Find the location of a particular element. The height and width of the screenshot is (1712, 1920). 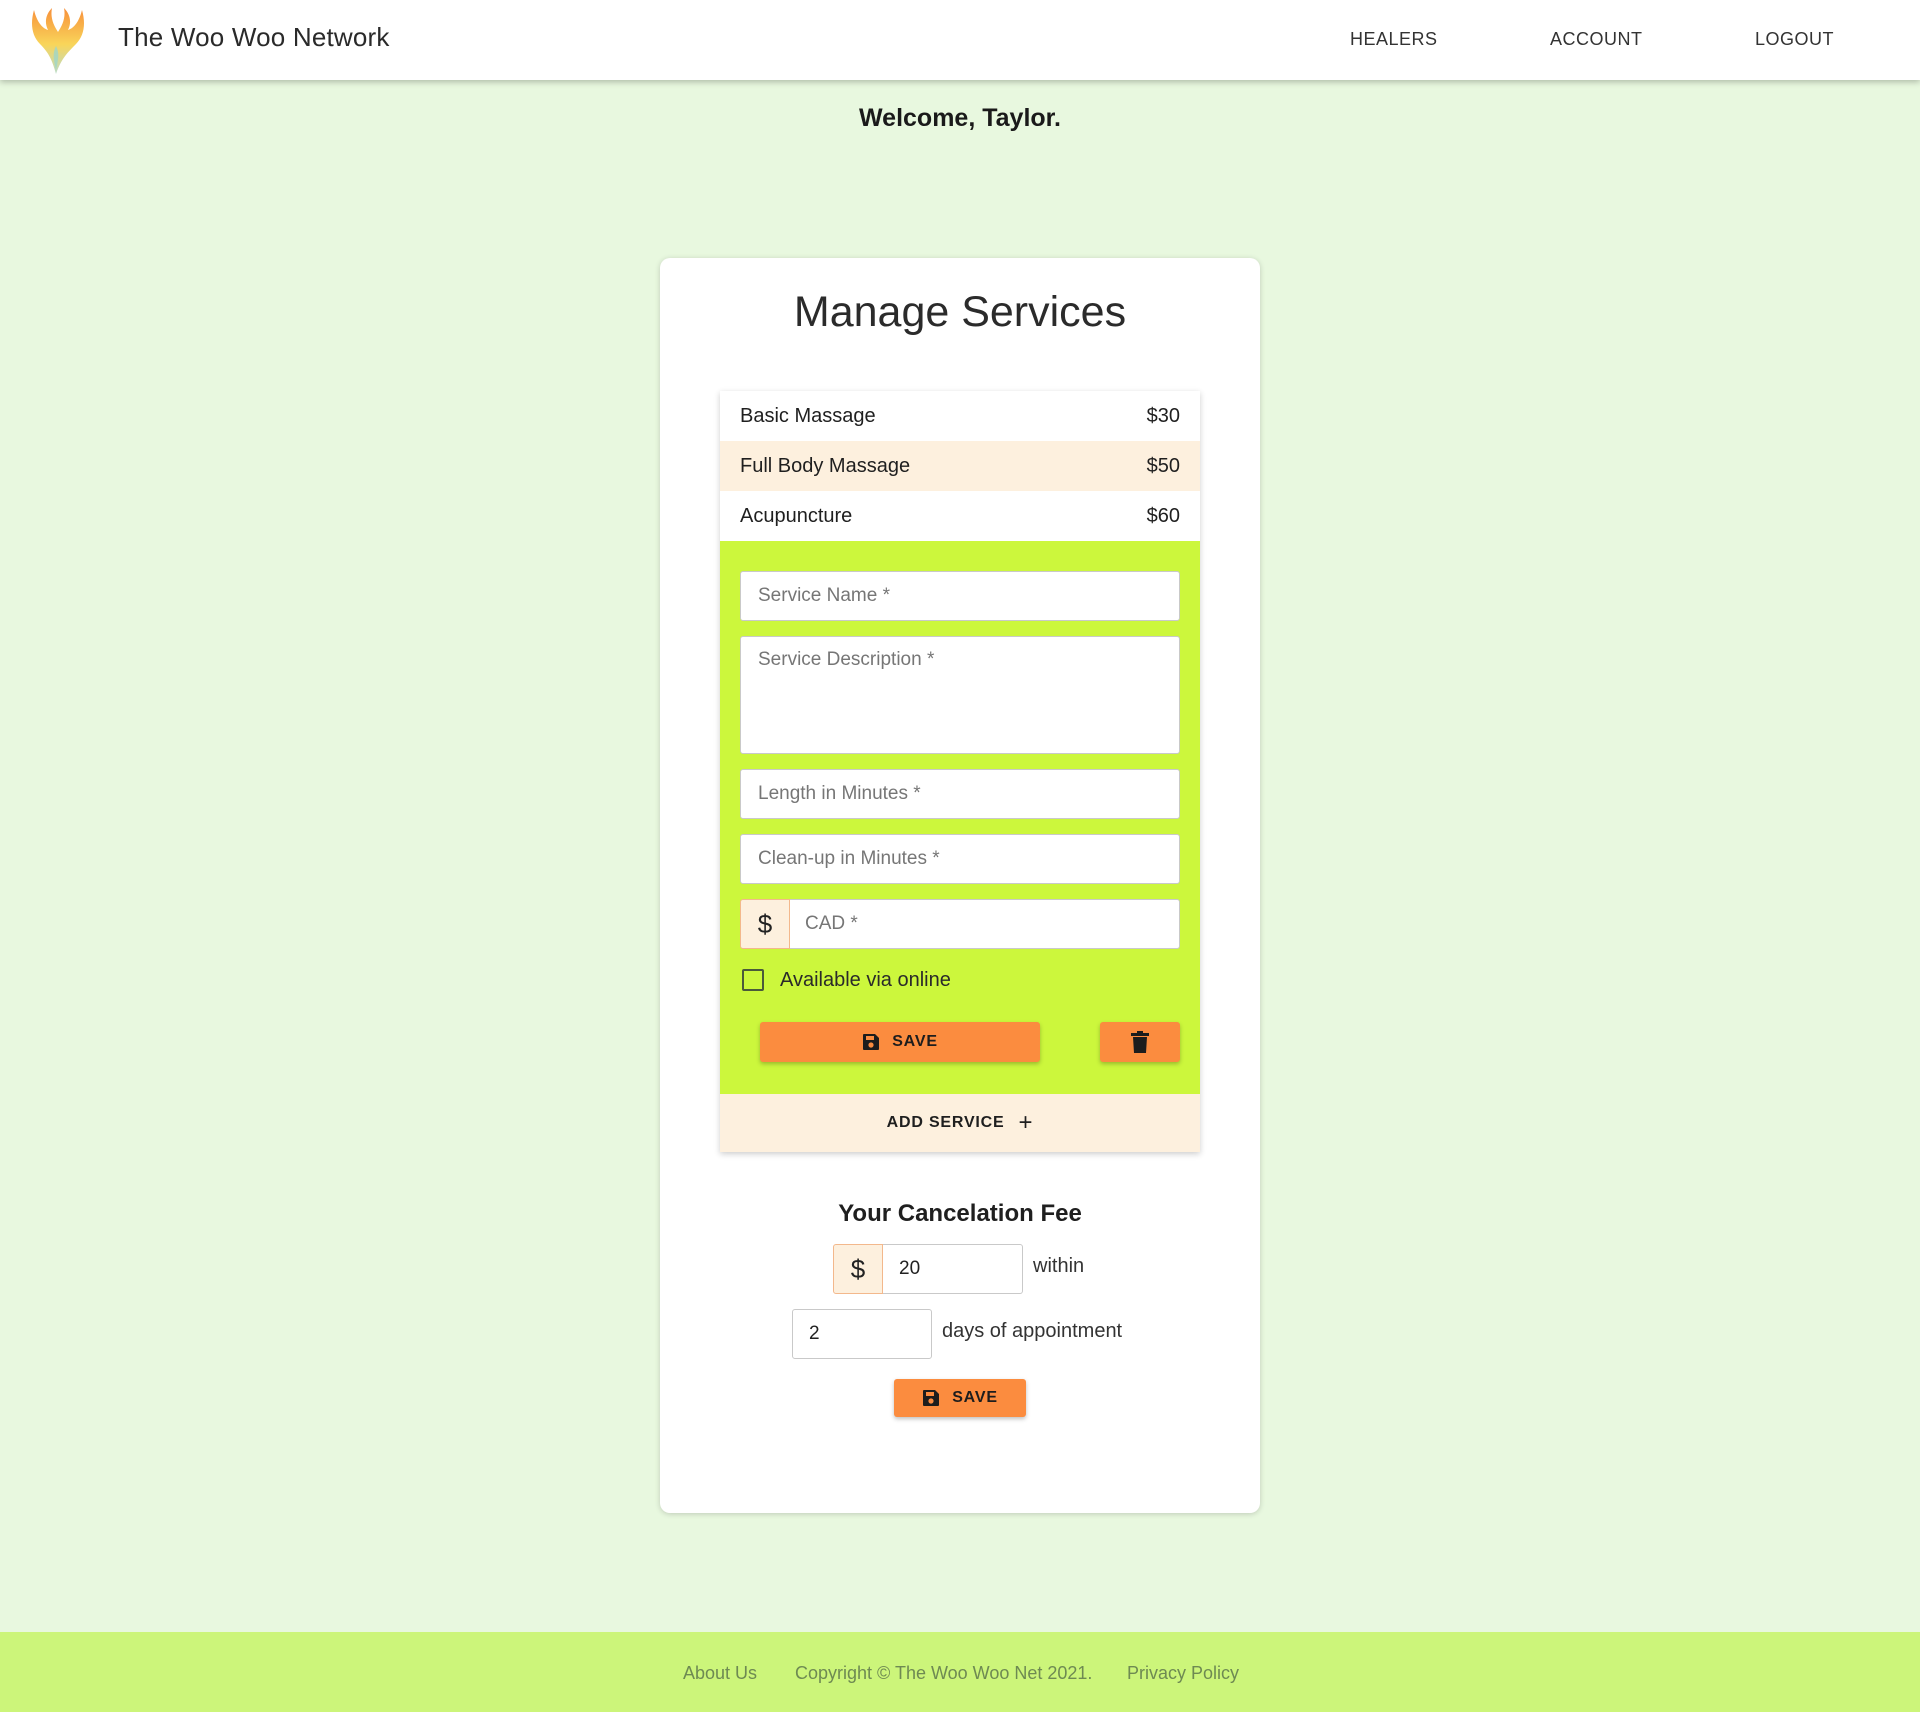

length-minutes-input is located at coordinates (960, 794).